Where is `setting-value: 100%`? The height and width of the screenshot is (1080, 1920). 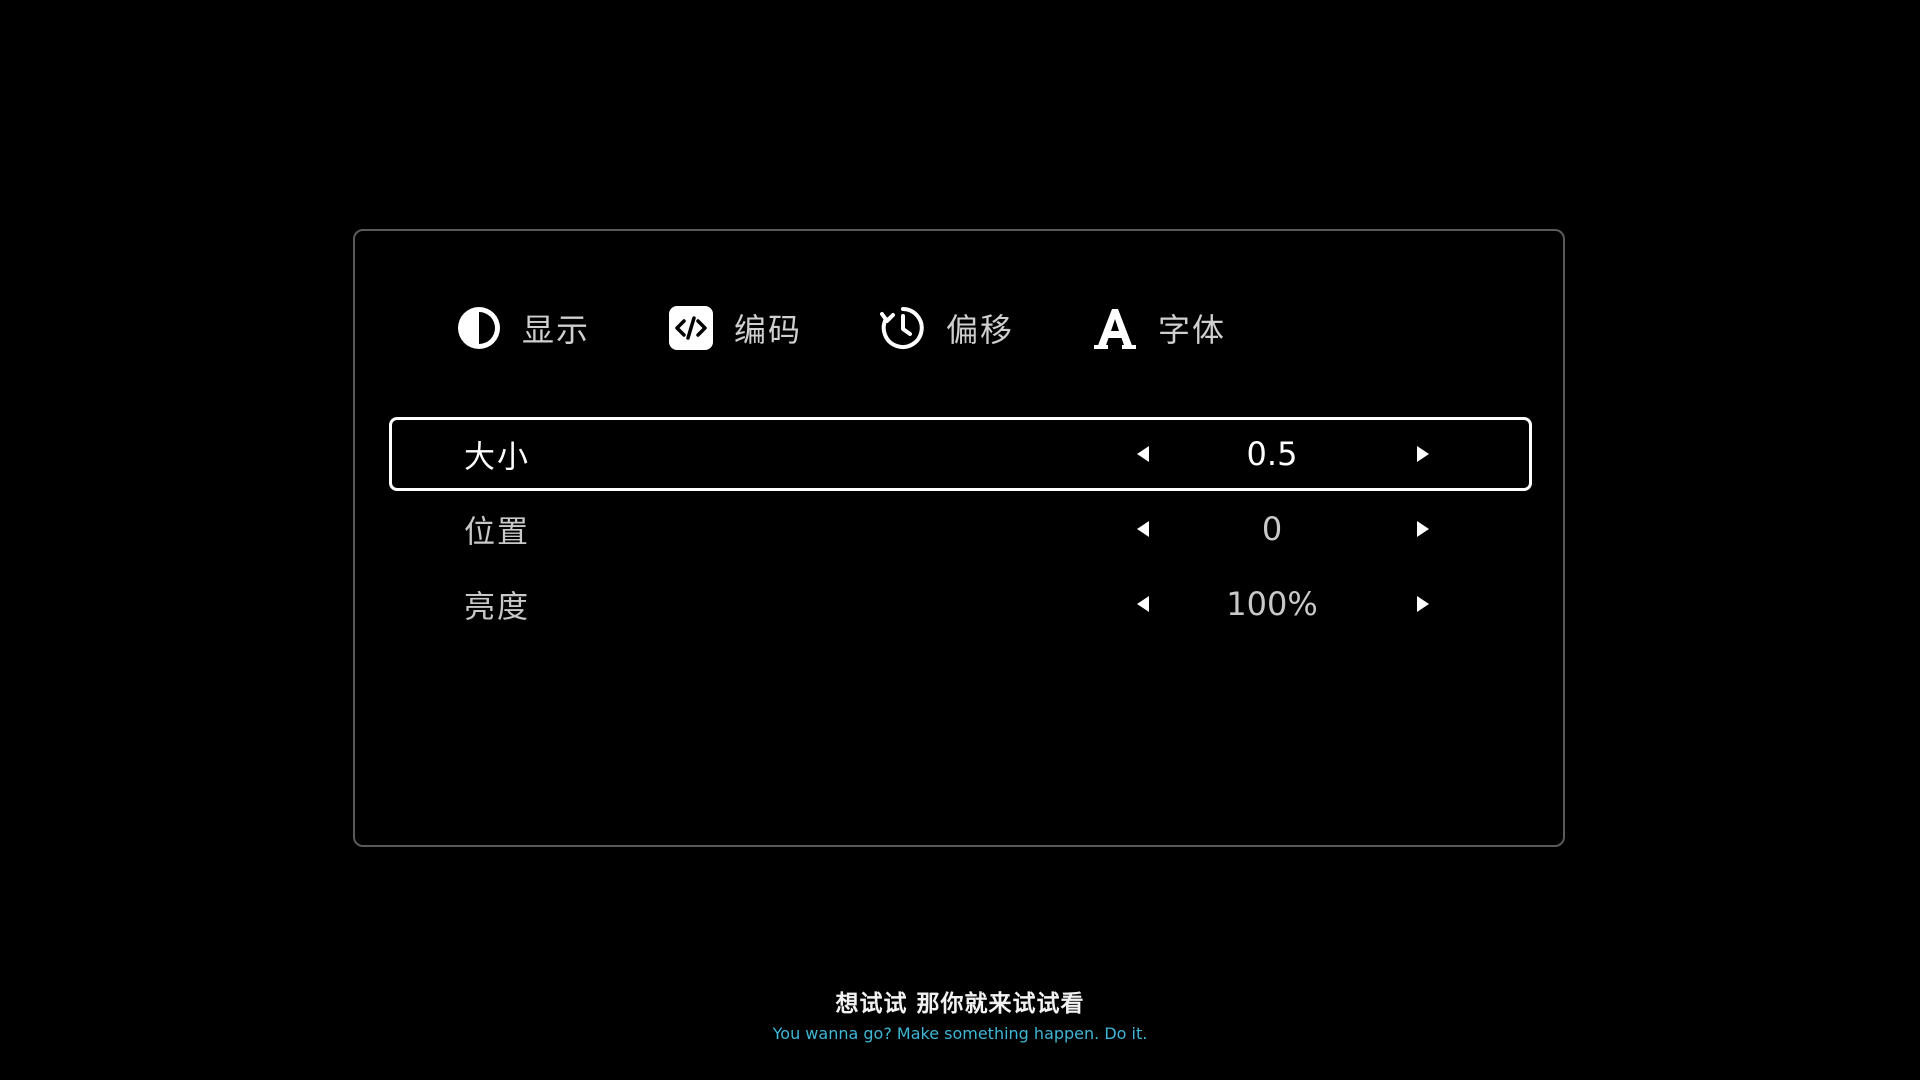 setting-value: 100% is located at coordinates (1272, 604).